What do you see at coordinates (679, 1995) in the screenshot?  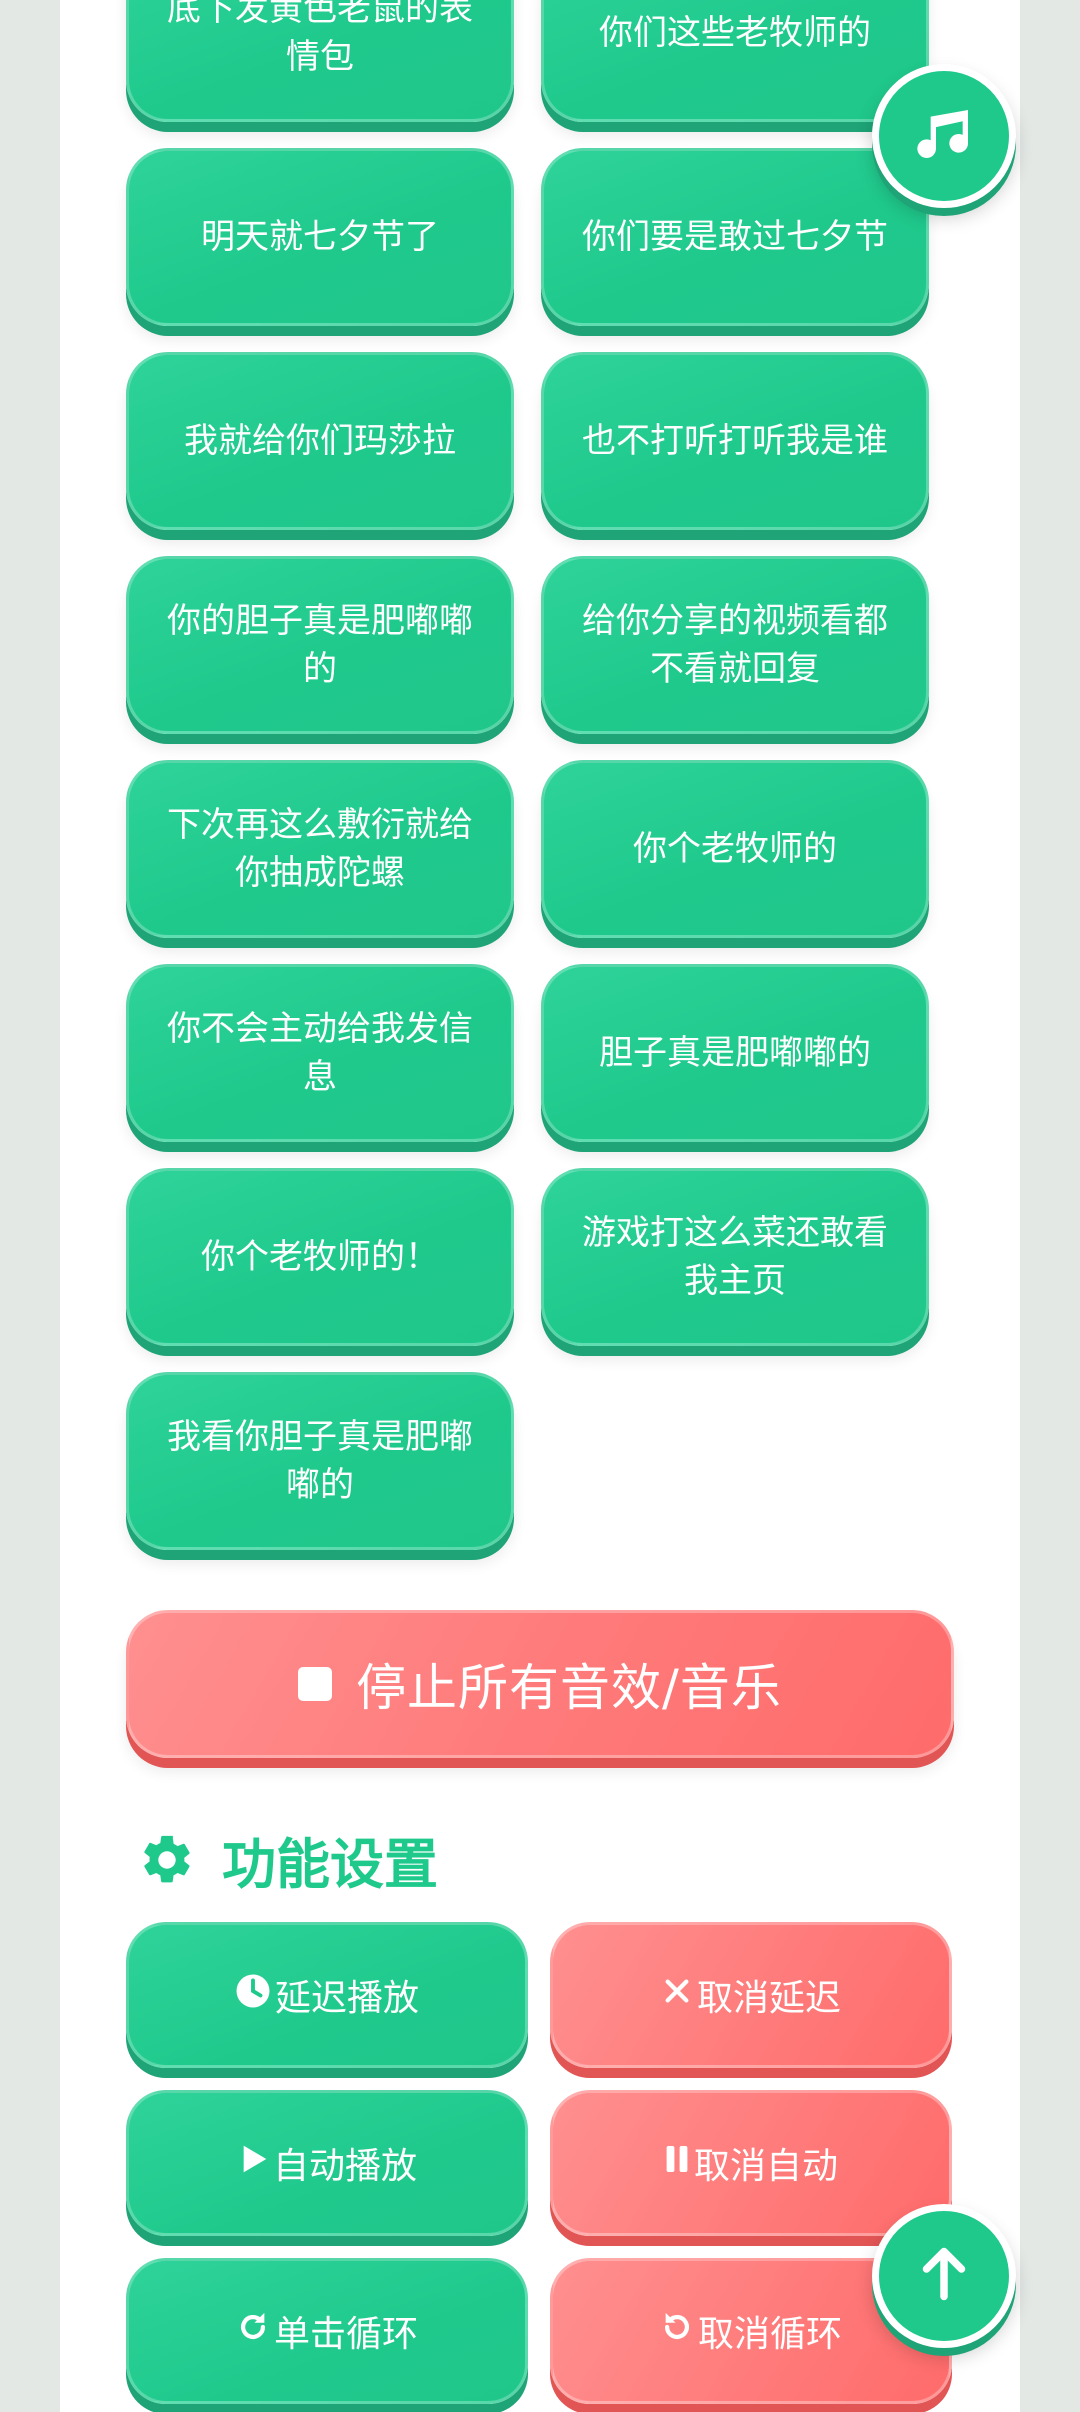 I see `close-icon` at bounding box center [679, 1995].